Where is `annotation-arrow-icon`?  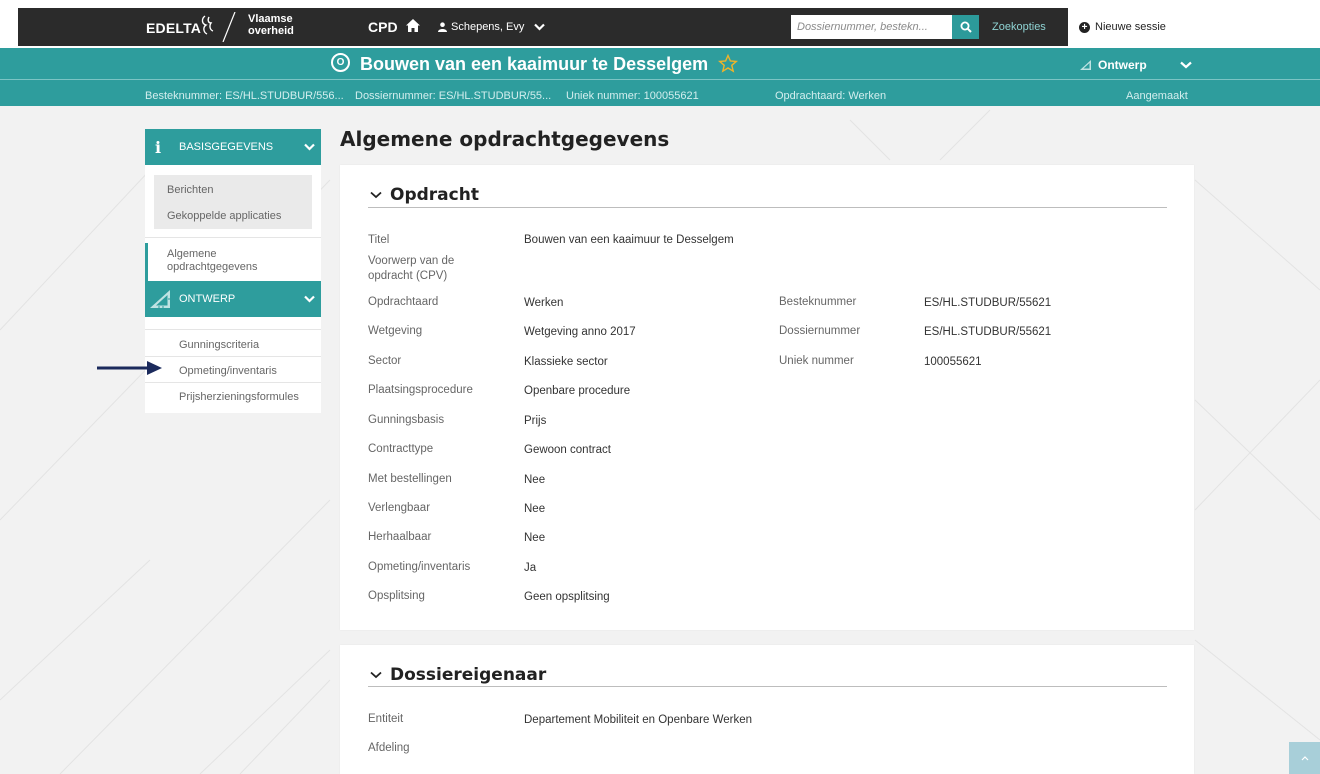
annotation-arrow-icon is located at coordinates (129, 368).